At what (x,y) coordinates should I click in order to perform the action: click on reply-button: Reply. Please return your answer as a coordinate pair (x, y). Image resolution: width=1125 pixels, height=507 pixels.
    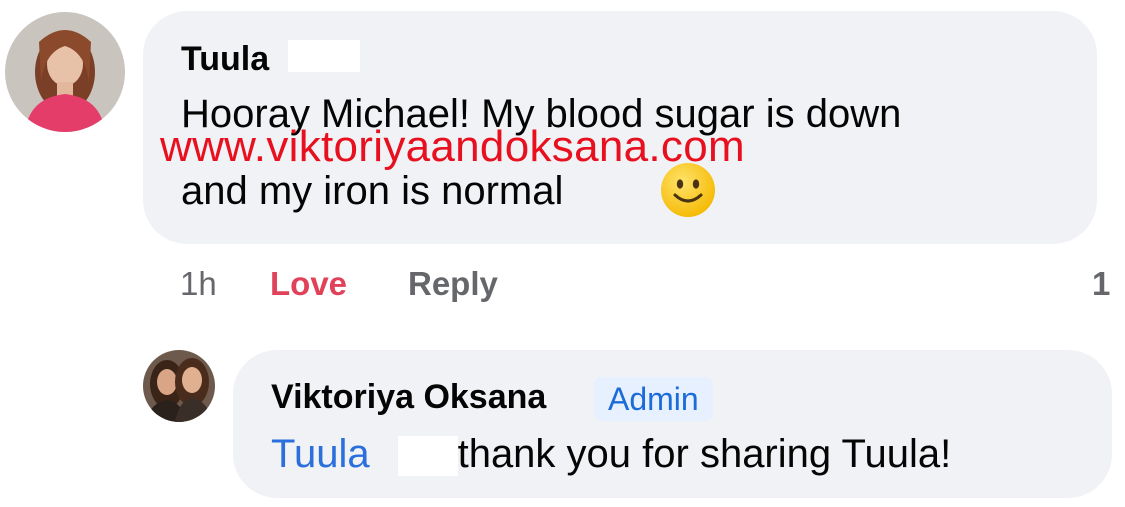
    Looking at the image, I should click on (453, 284).